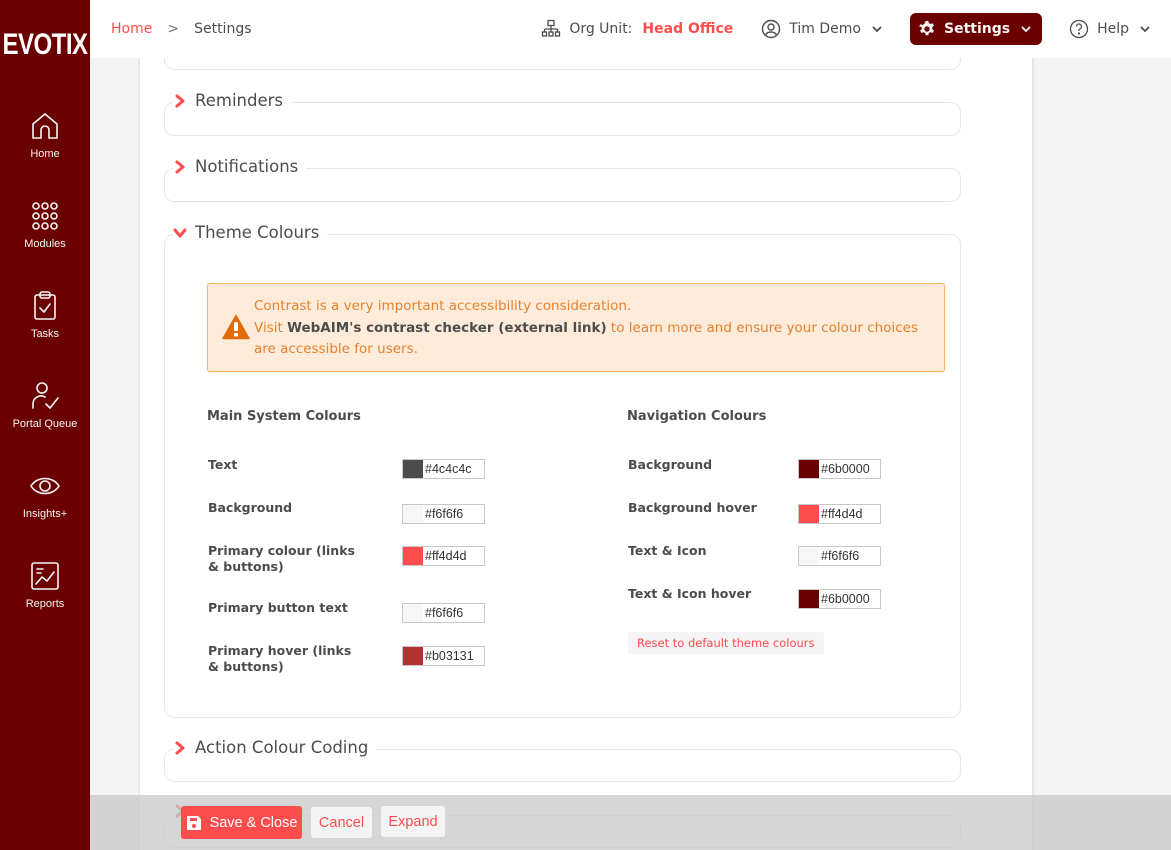 The width and height of the screenshot is (1171, 850). I want to click on expand-button: Expand, so click(413, 821).